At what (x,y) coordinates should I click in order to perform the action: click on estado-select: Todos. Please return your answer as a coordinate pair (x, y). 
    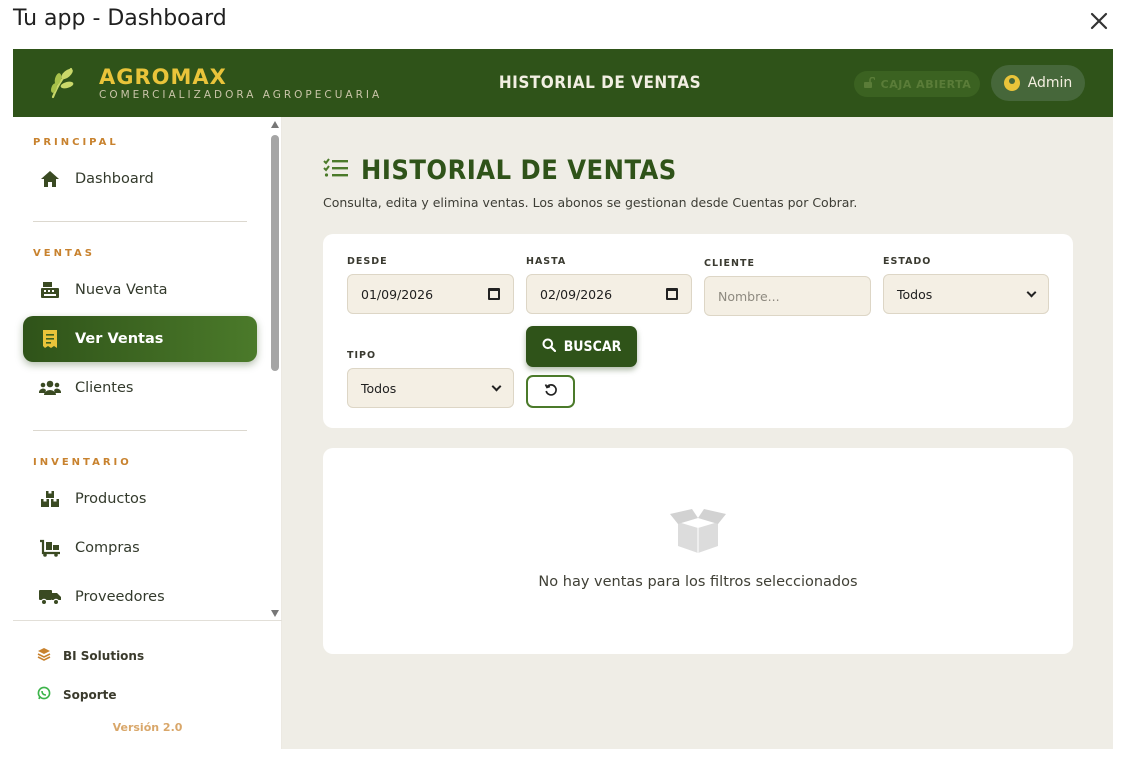
    Looking at the image, I should click on (966, 294).